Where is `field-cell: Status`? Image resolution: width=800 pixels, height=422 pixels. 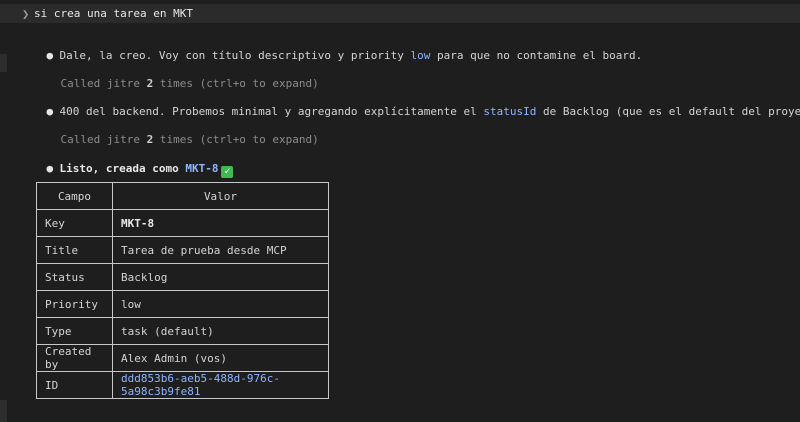
field-cell: Status is located at coordinates (74, 277).